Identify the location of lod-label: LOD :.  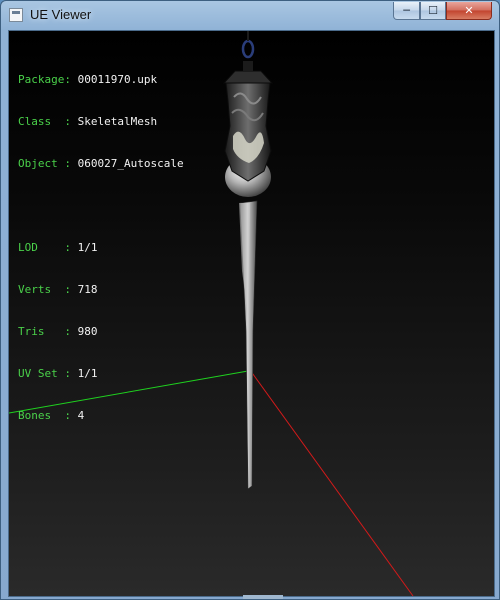
(44, 247).